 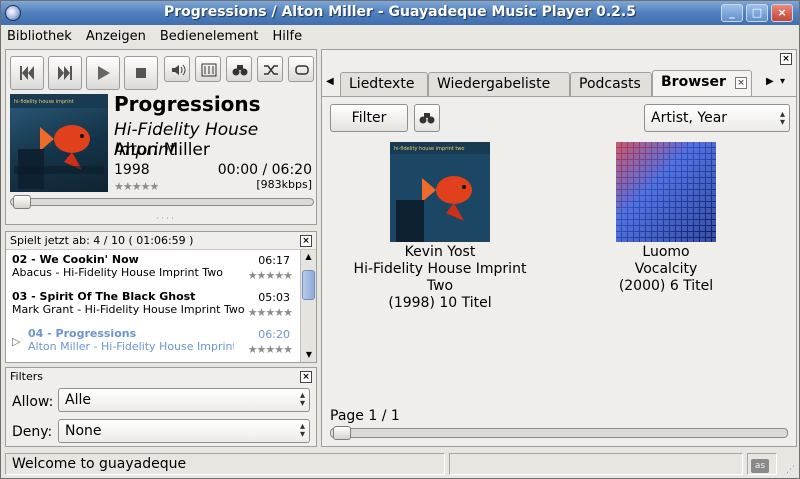 I want to click on tab-browser-label: Browser, so click(x=693, y=82).